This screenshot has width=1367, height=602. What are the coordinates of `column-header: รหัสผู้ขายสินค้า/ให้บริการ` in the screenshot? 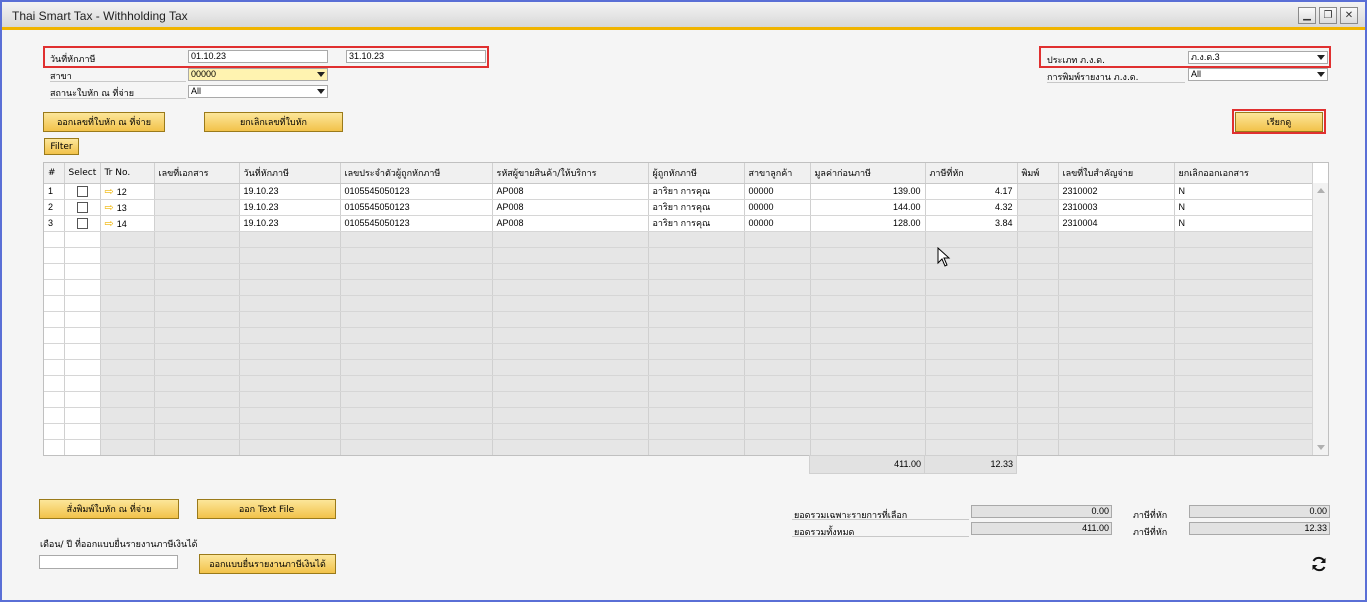 It's located at (570, 173).